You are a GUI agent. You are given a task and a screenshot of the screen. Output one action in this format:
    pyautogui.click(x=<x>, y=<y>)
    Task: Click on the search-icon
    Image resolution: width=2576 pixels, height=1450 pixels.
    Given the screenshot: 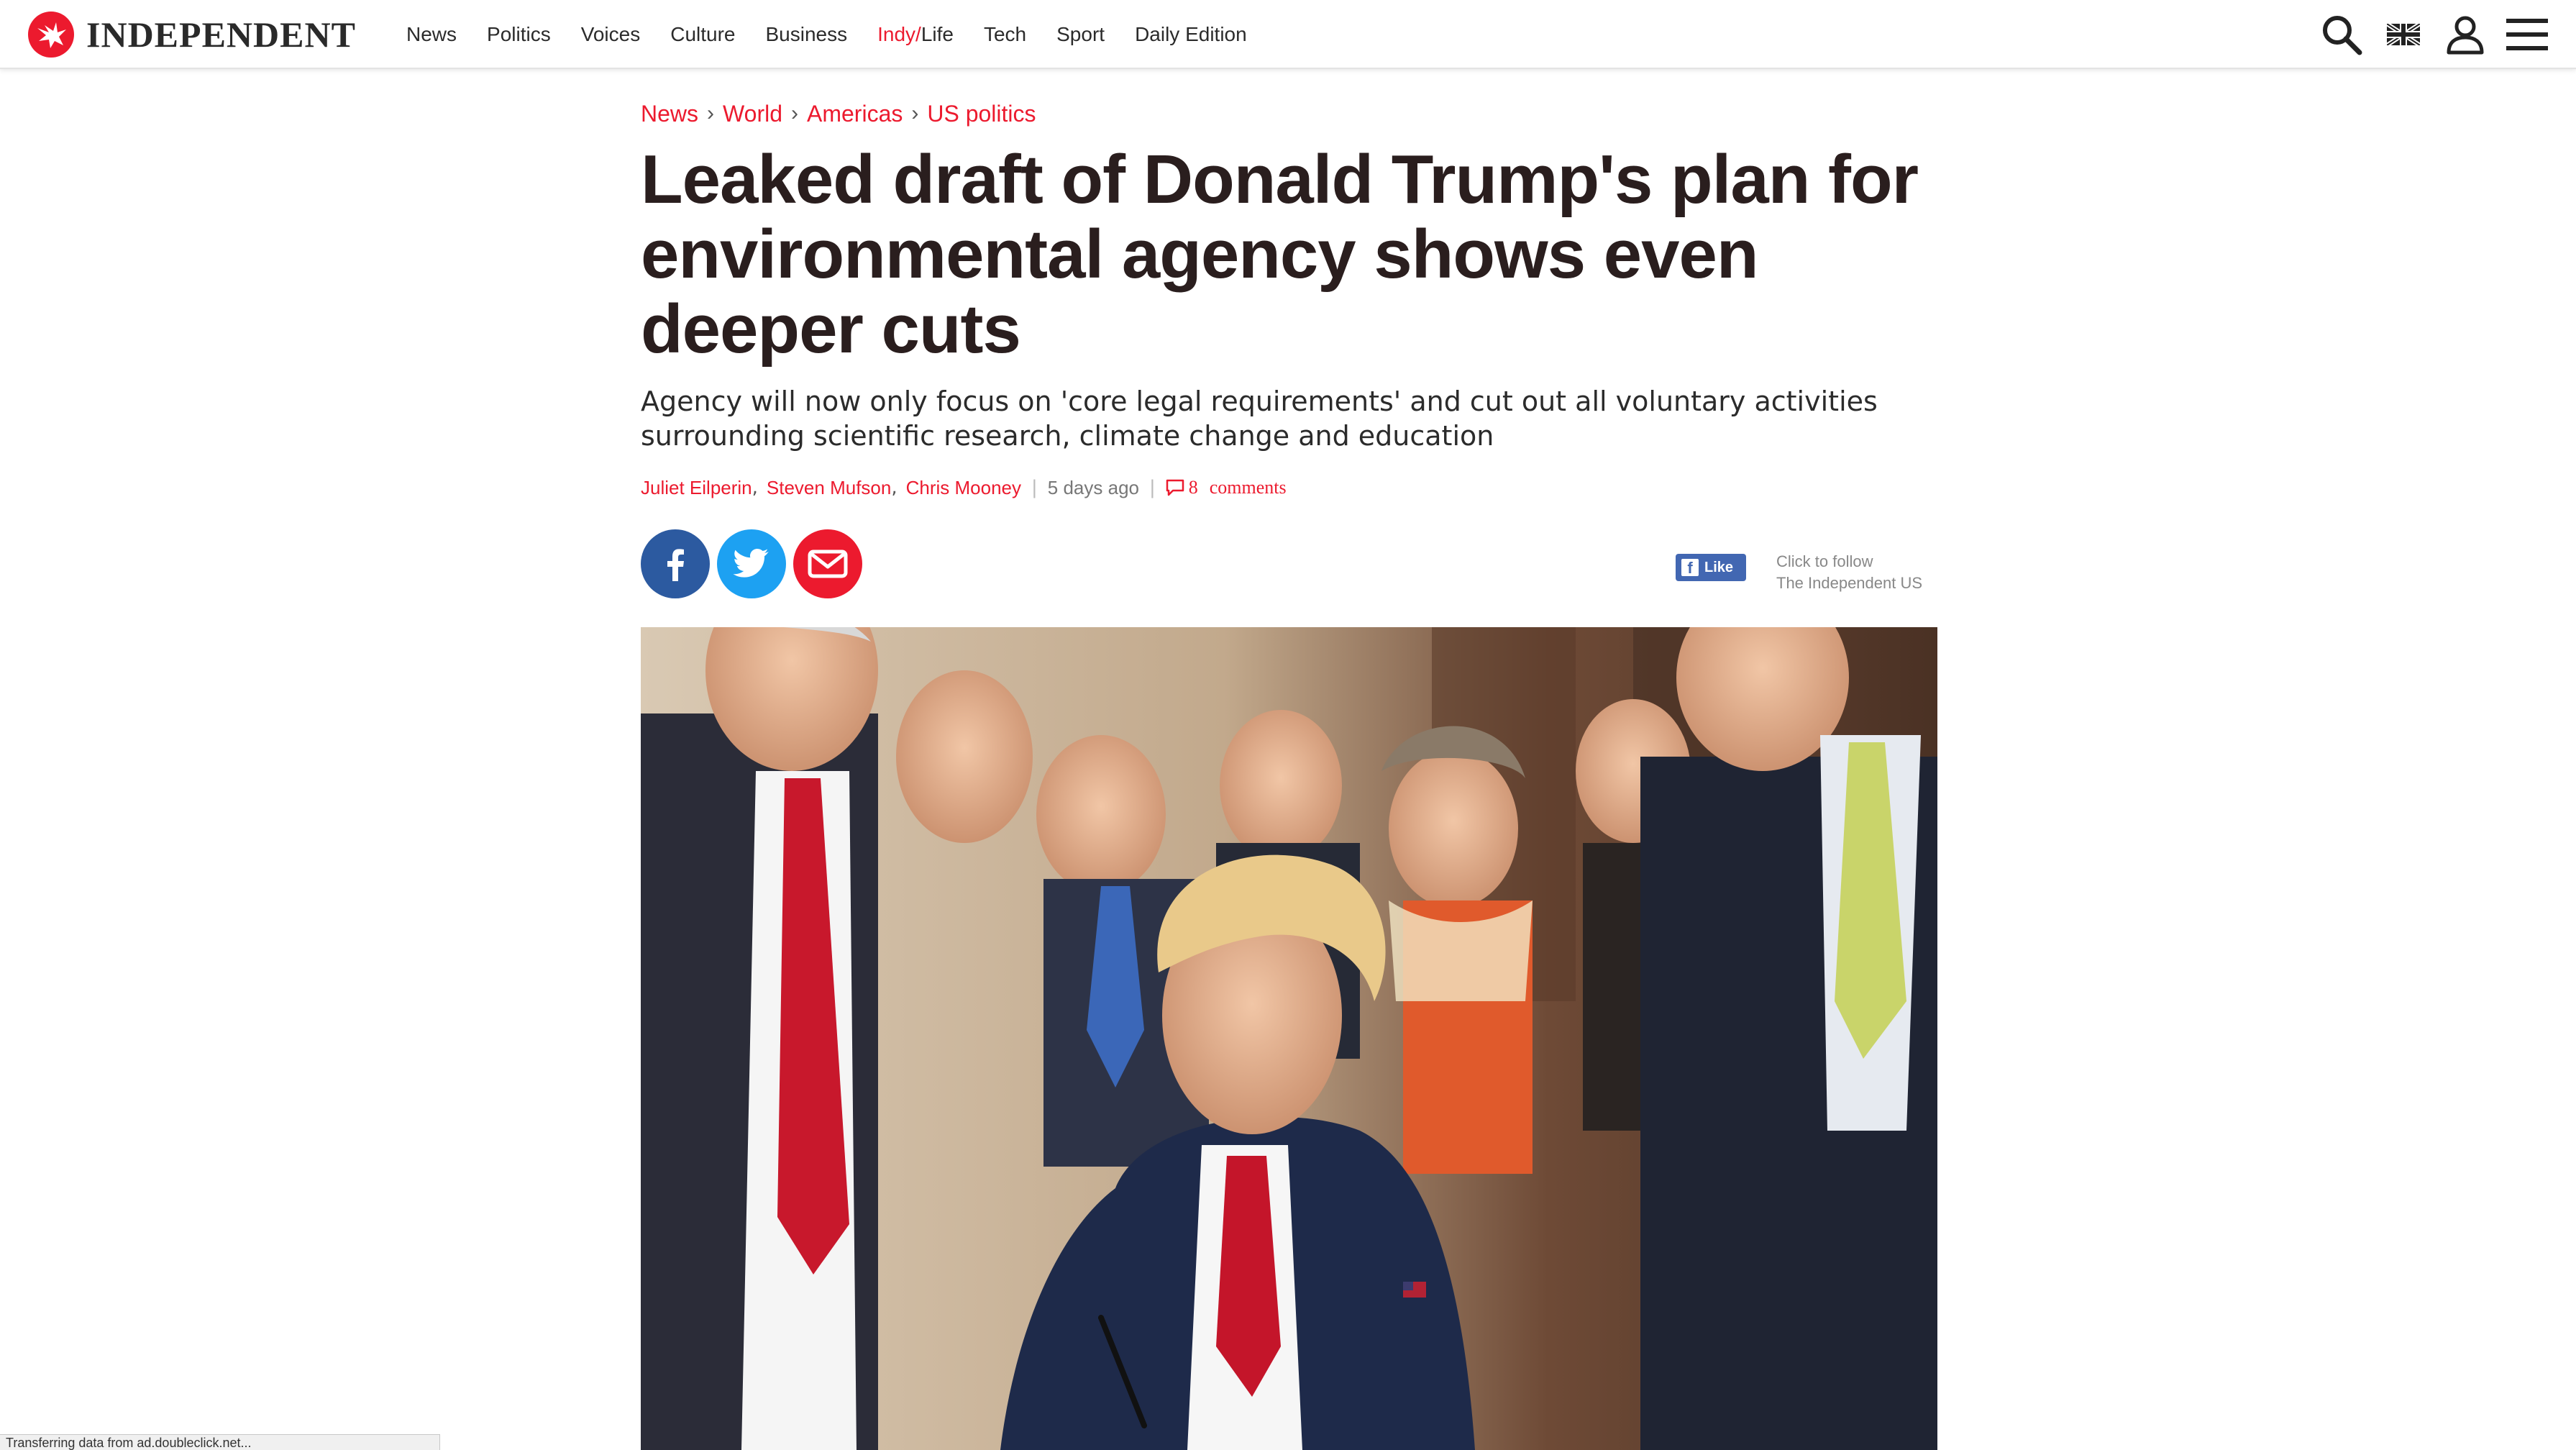 What is the action you would take?
    pyautogui.click(x=2342, y=35)
    